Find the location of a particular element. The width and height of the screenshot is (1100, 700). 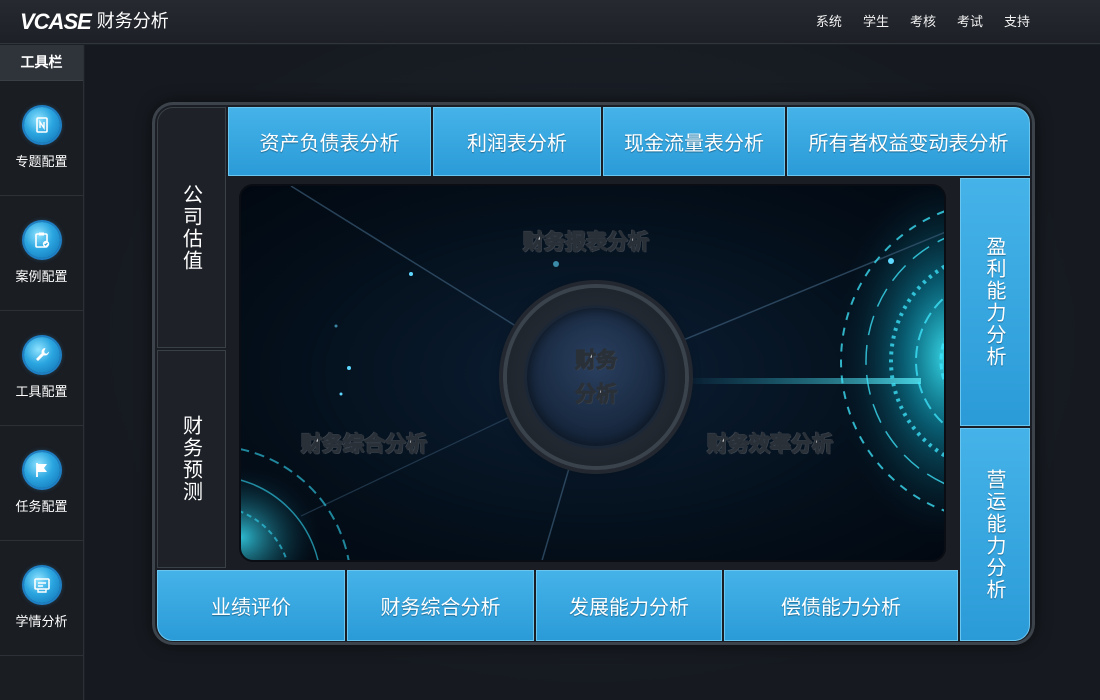

sidebar-item-label: 专题配置 is located at coordinates (41, 162).